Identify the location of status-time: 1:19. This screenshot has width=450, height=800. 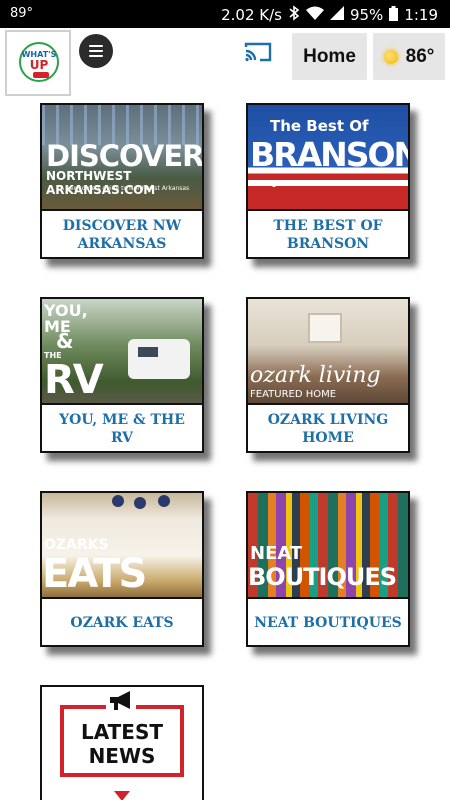
(421, 15).